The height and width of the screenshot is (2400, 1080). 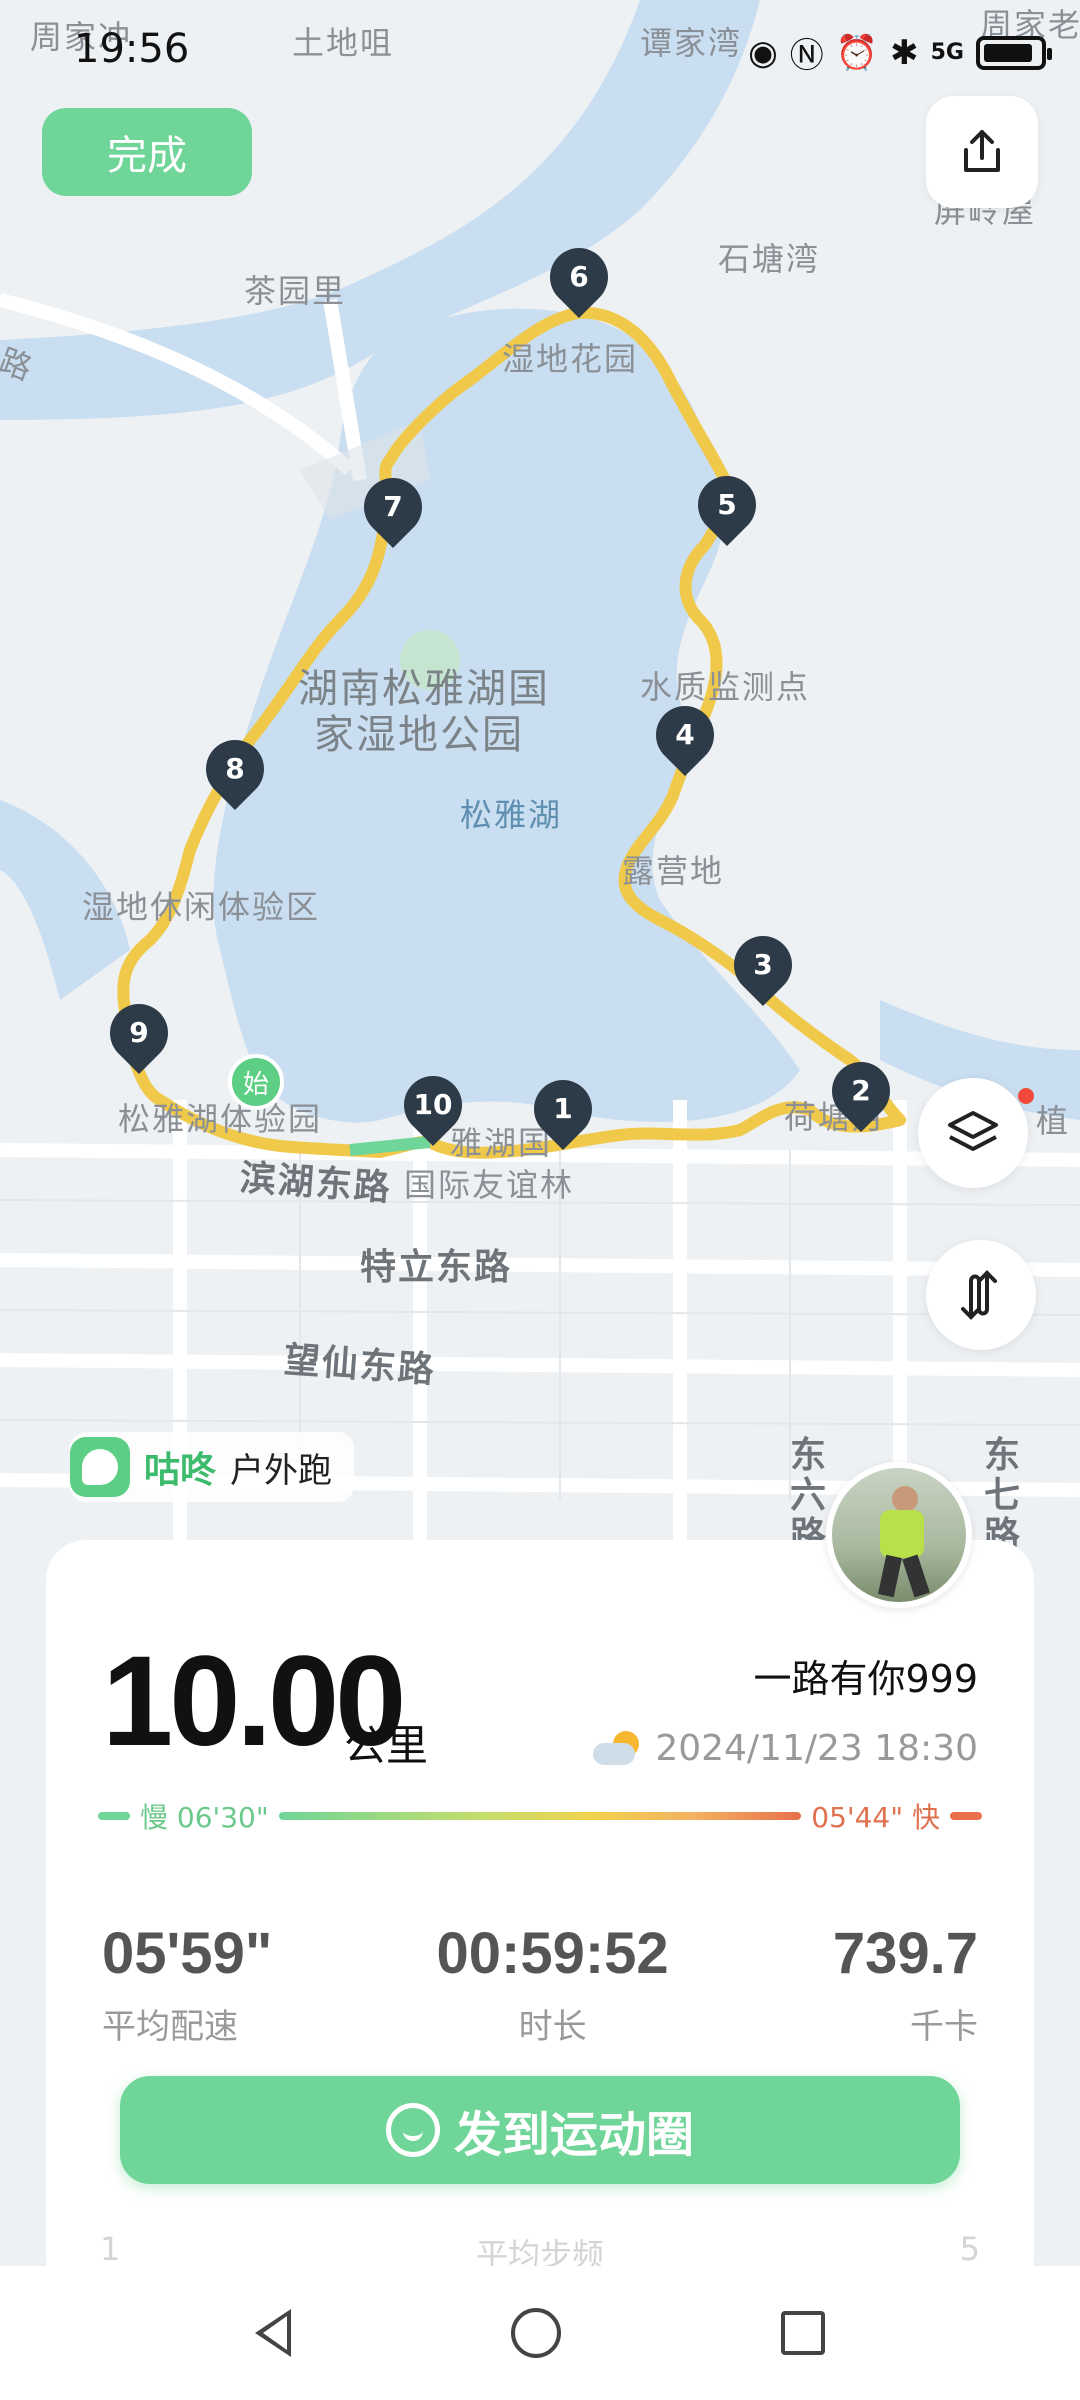 What do you see at coordinates (316, 1183) in the screenshot?
I see `road-label: 滨湖东路` at bounding box center [316, 1183].